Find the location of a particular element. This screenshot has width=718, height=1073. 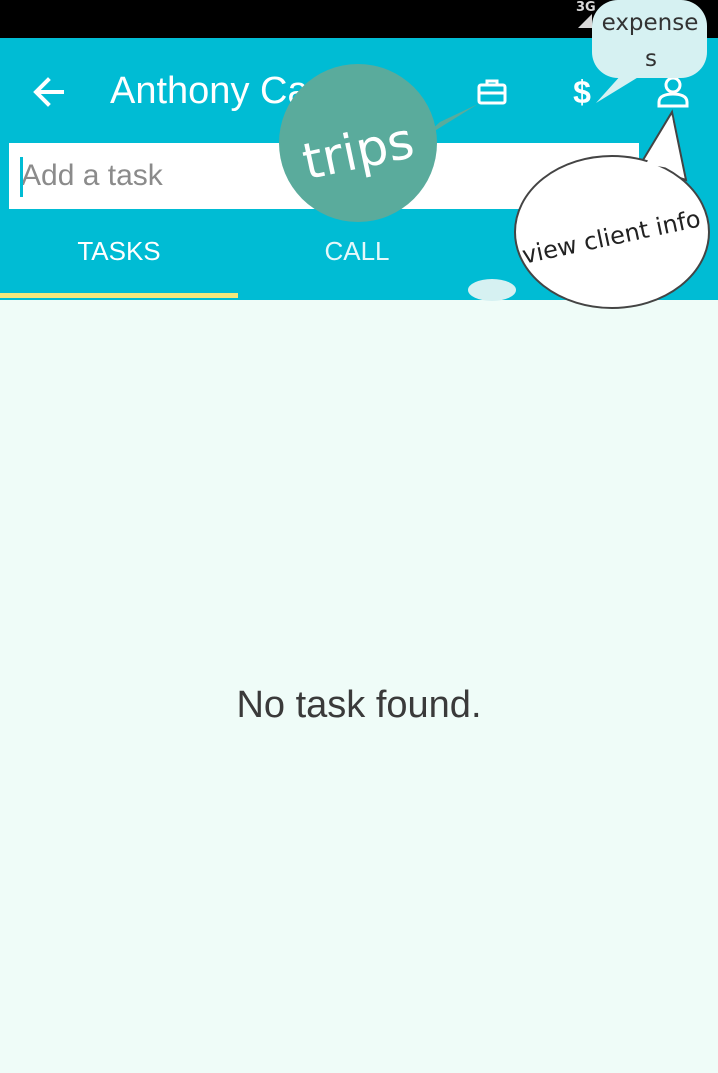

empty-state-message: No task found. is located at coordinates (359, 705).